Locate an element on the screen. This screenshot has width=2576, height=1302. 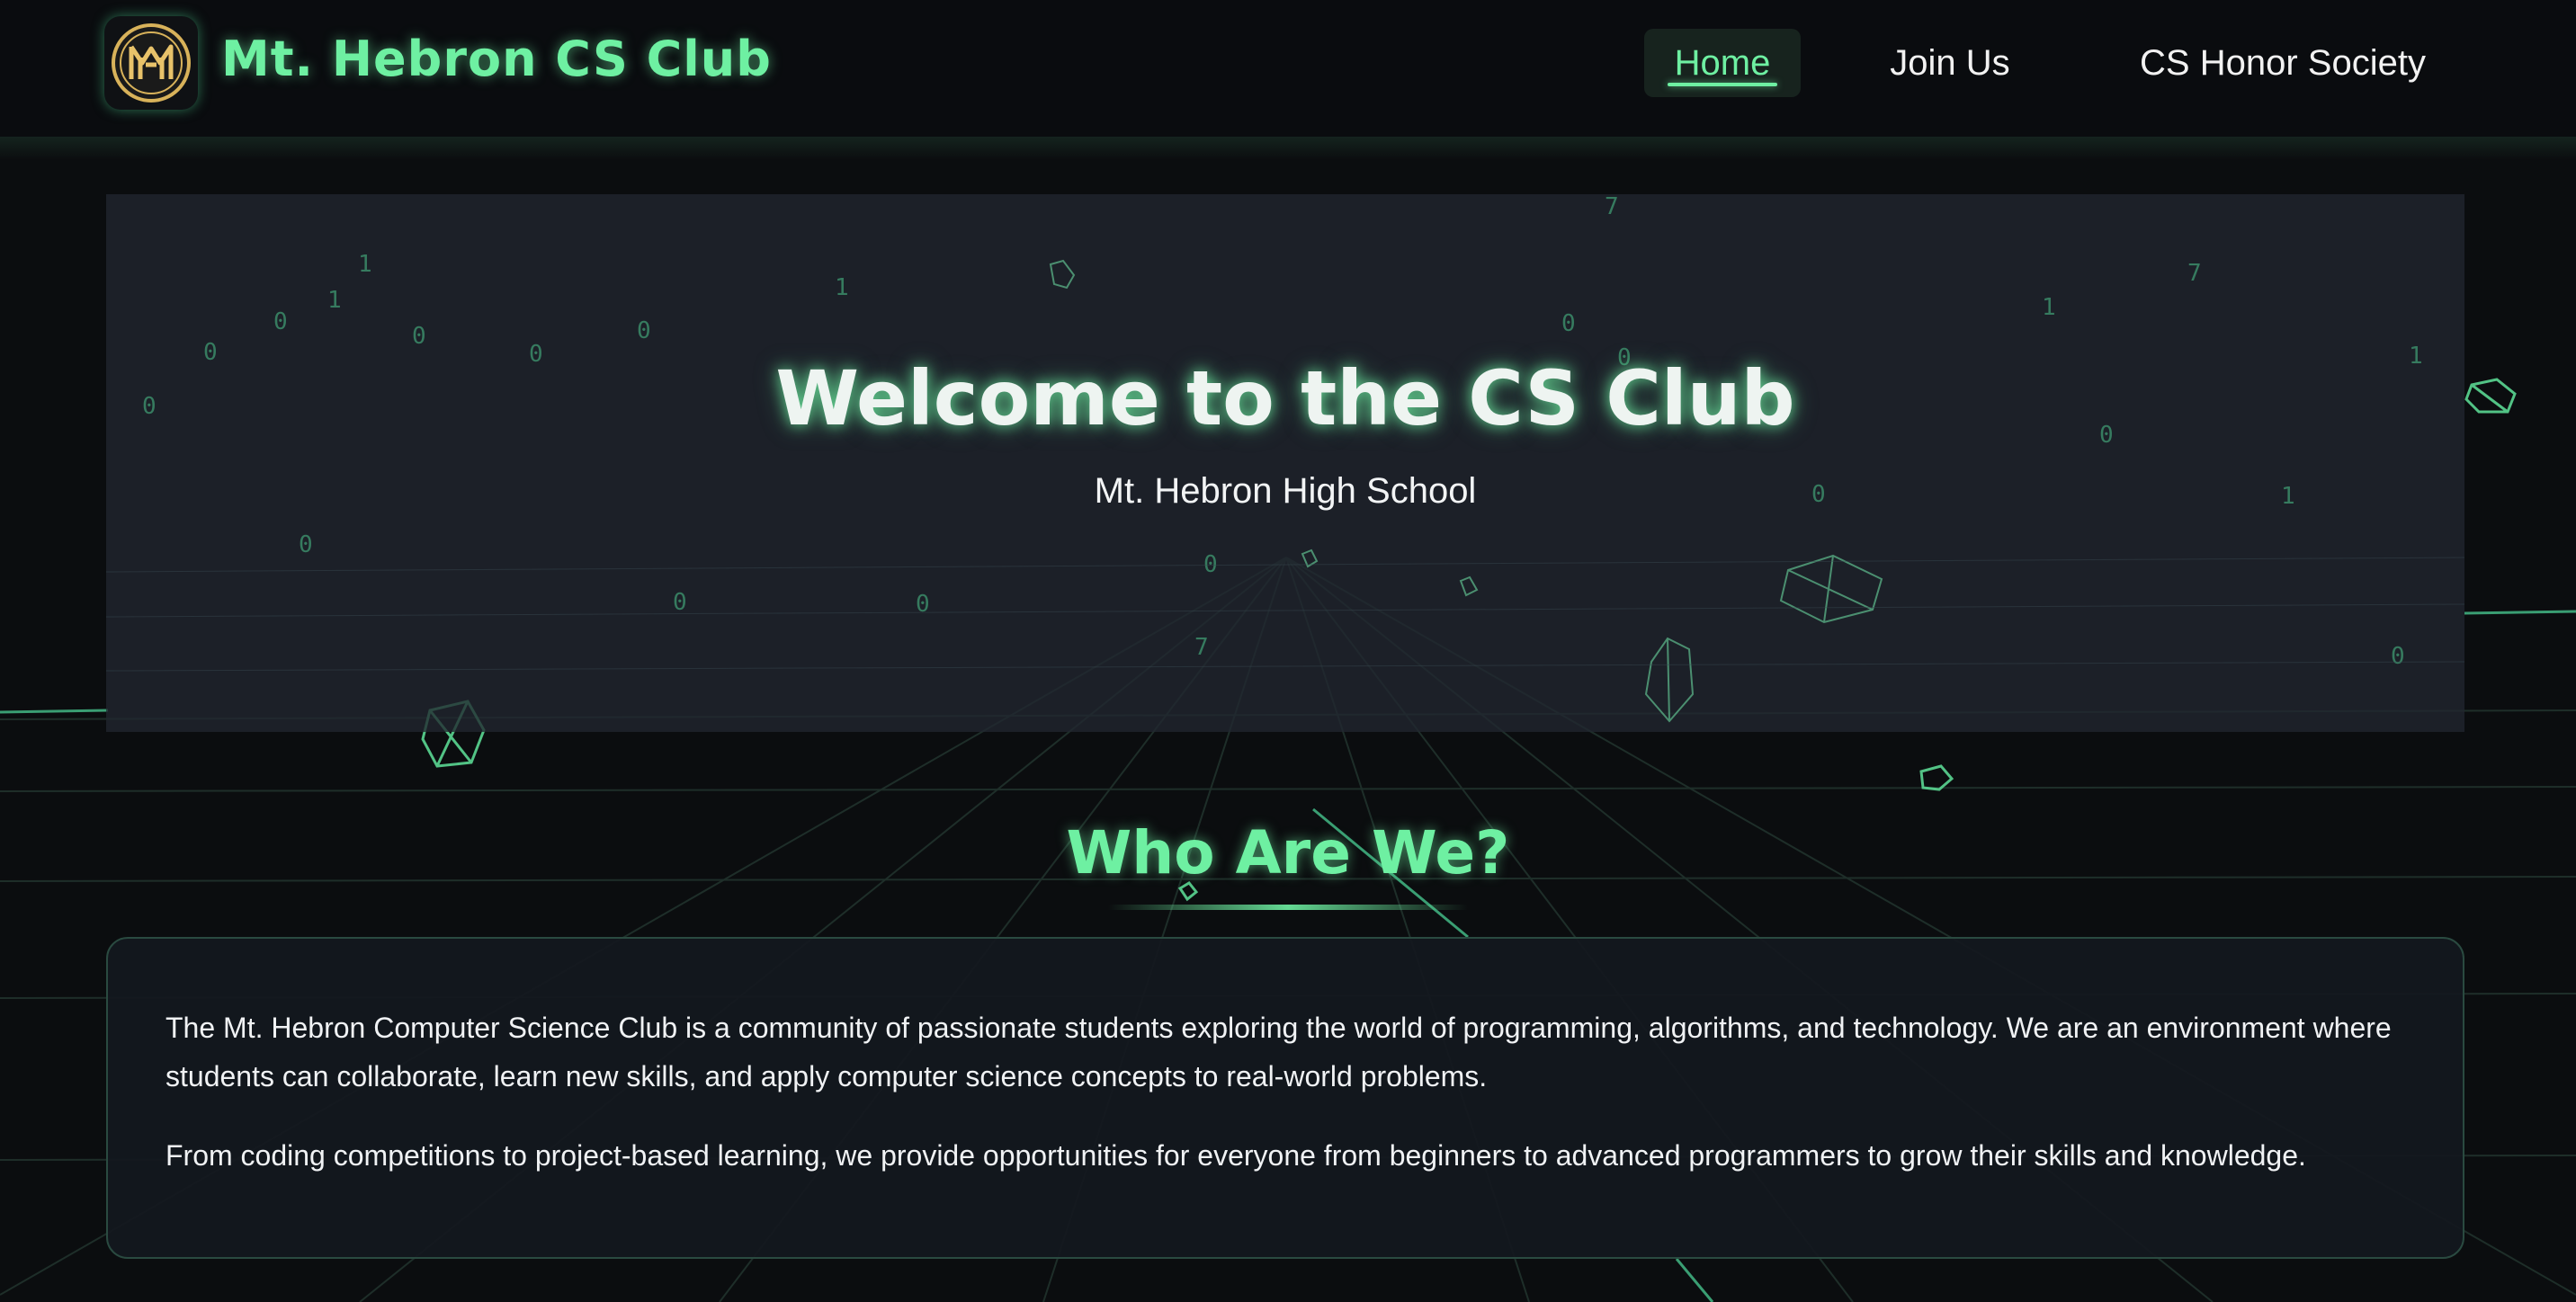
nav-join-us-label: Join Us is located at coordinates (1950, 62).